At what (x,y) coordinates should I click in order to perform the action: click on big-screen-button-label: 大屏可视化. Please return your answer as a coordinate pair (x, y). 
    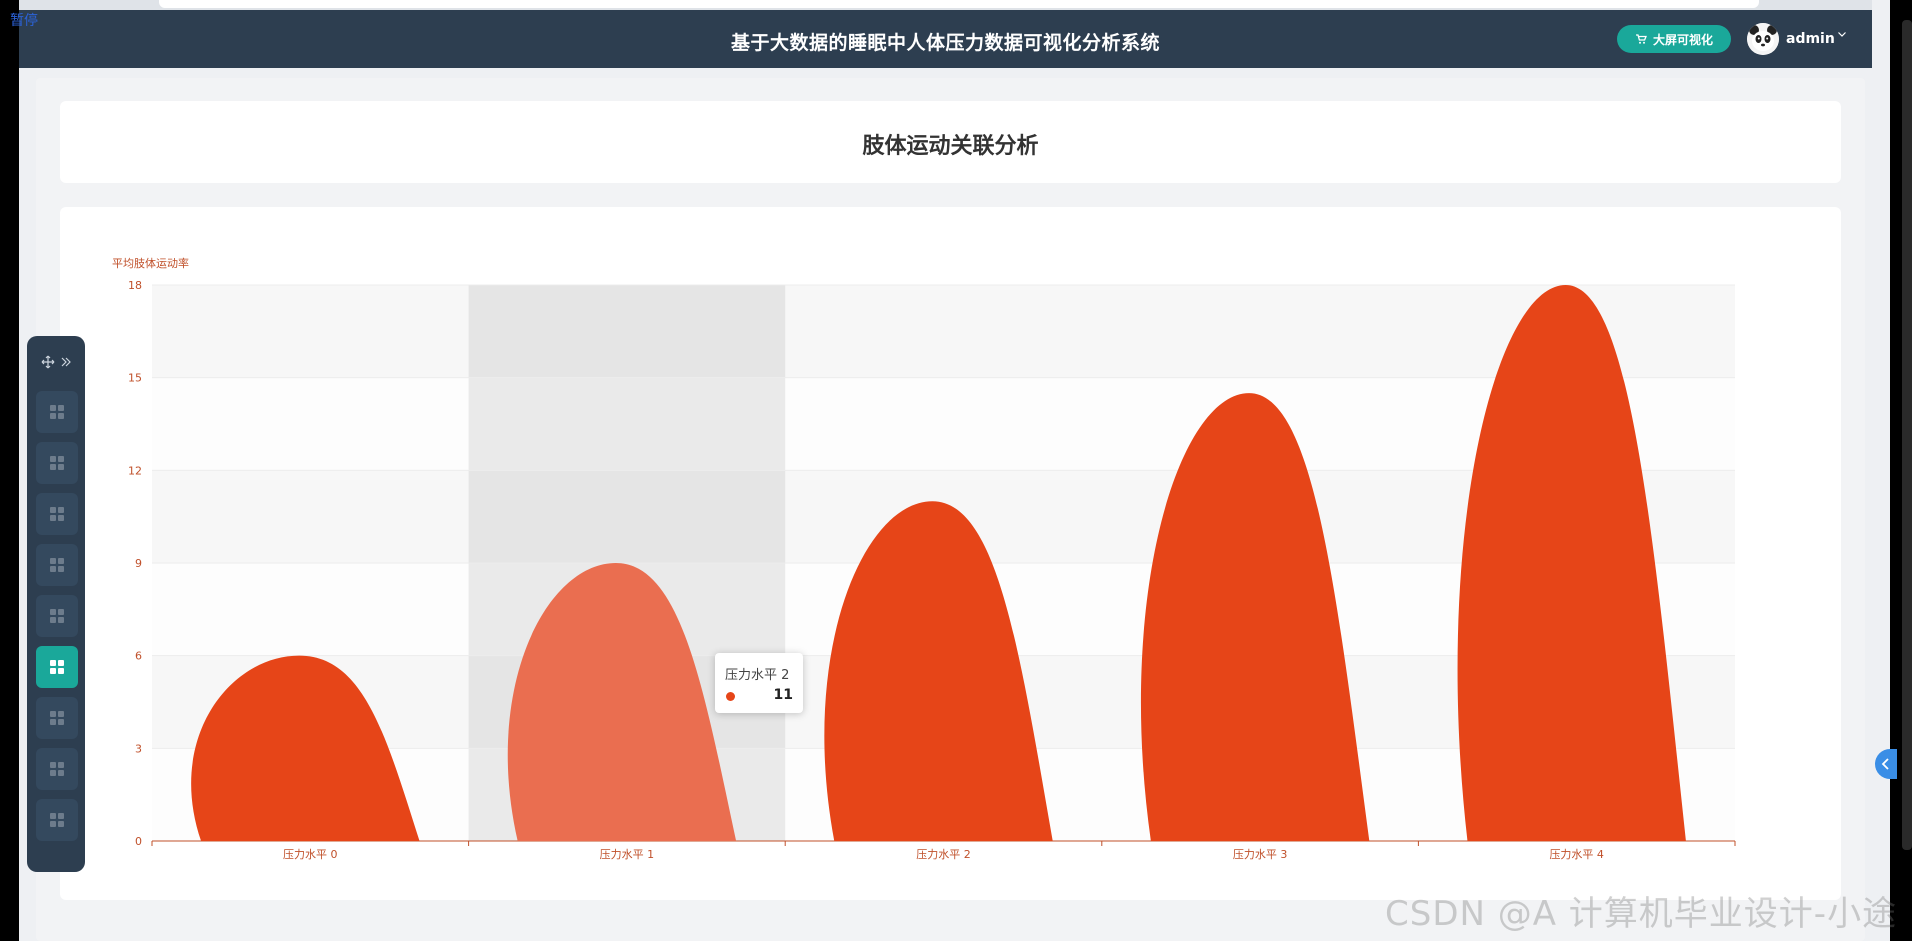
    Looking at the image, I should click on (1682, 39).